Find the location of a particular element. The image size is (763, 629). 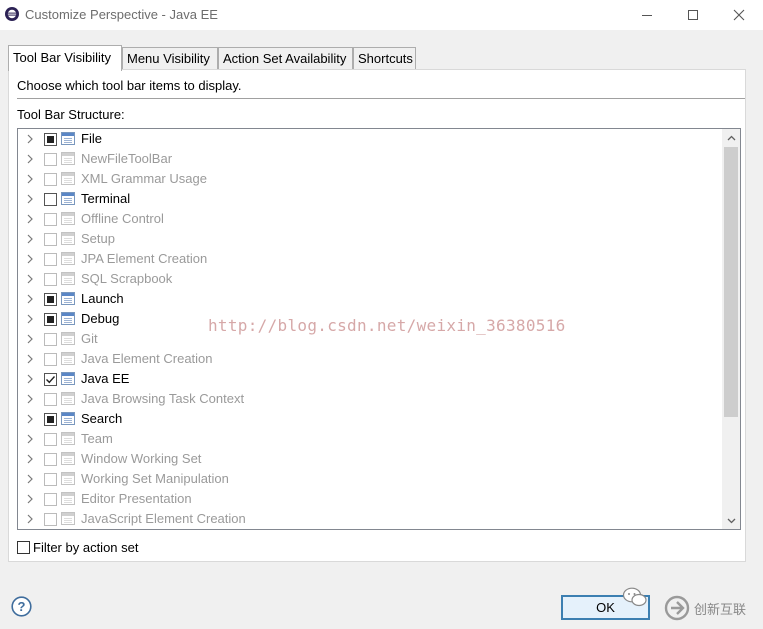

tree-item-label: SQL Scrapbook is located at coordinates (127, 278).